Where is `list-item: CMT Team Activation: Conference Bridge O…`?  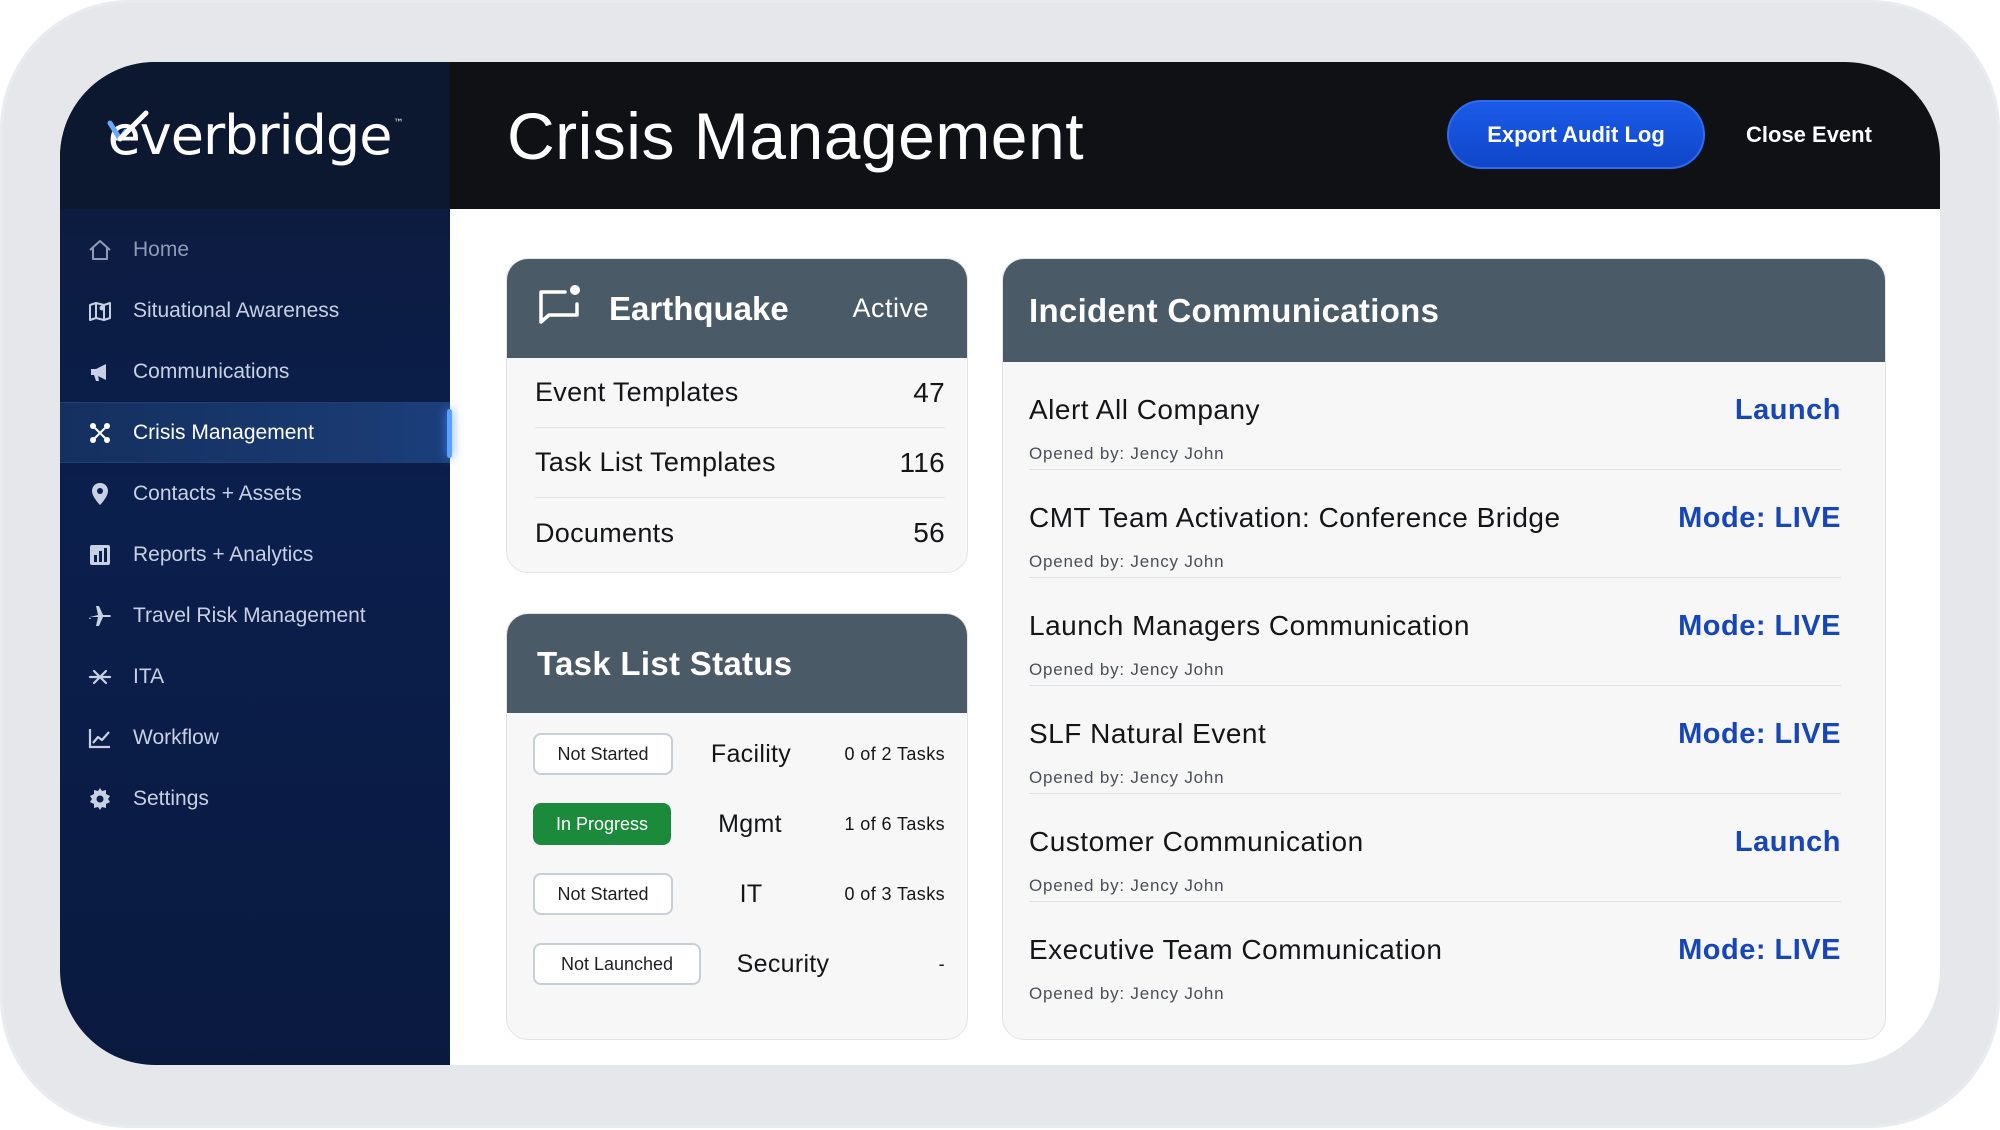 list-item: CMT Team Activation: Conference Bridge O… is located at coordinates (1435, 524).